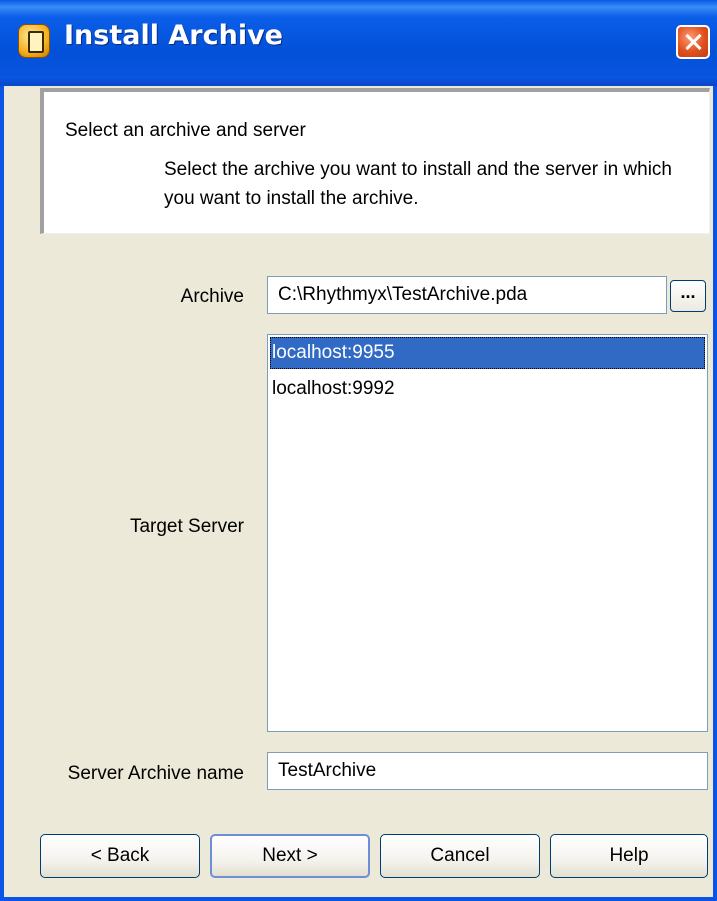 This screenshot has height=901, width=717. What do you see at coordinates (290, 856) in the screenshot?
I see `next-button: Next >` at bounding box center [290, 856].